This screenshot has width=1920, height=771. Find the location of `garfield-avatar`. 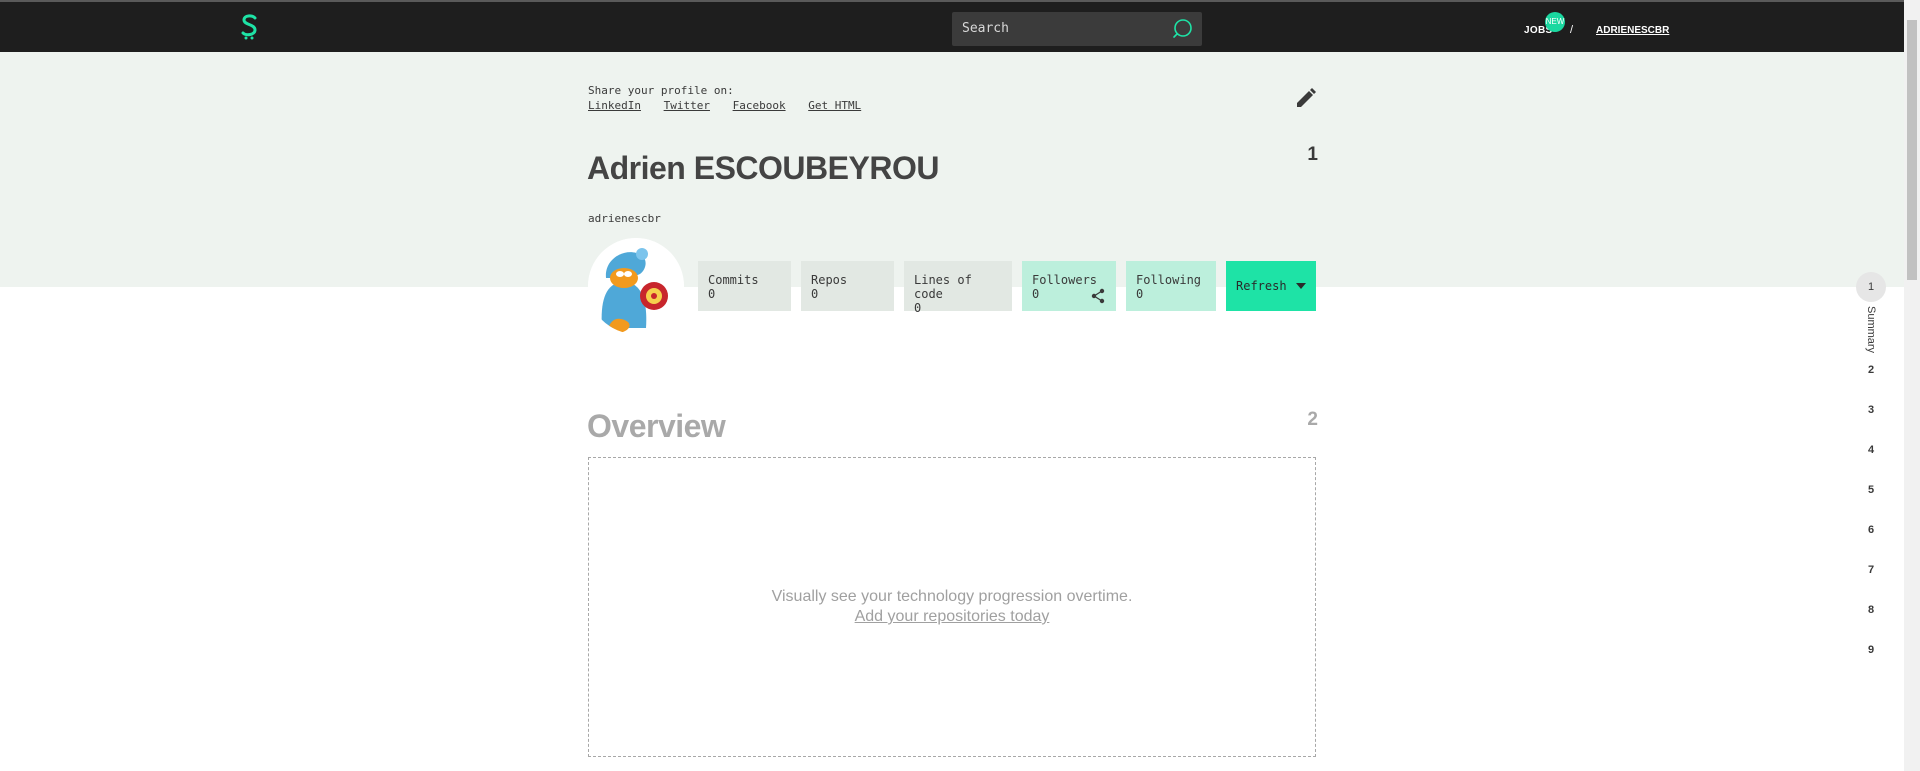

garfield-avatar is located at coordinates (636, 286).